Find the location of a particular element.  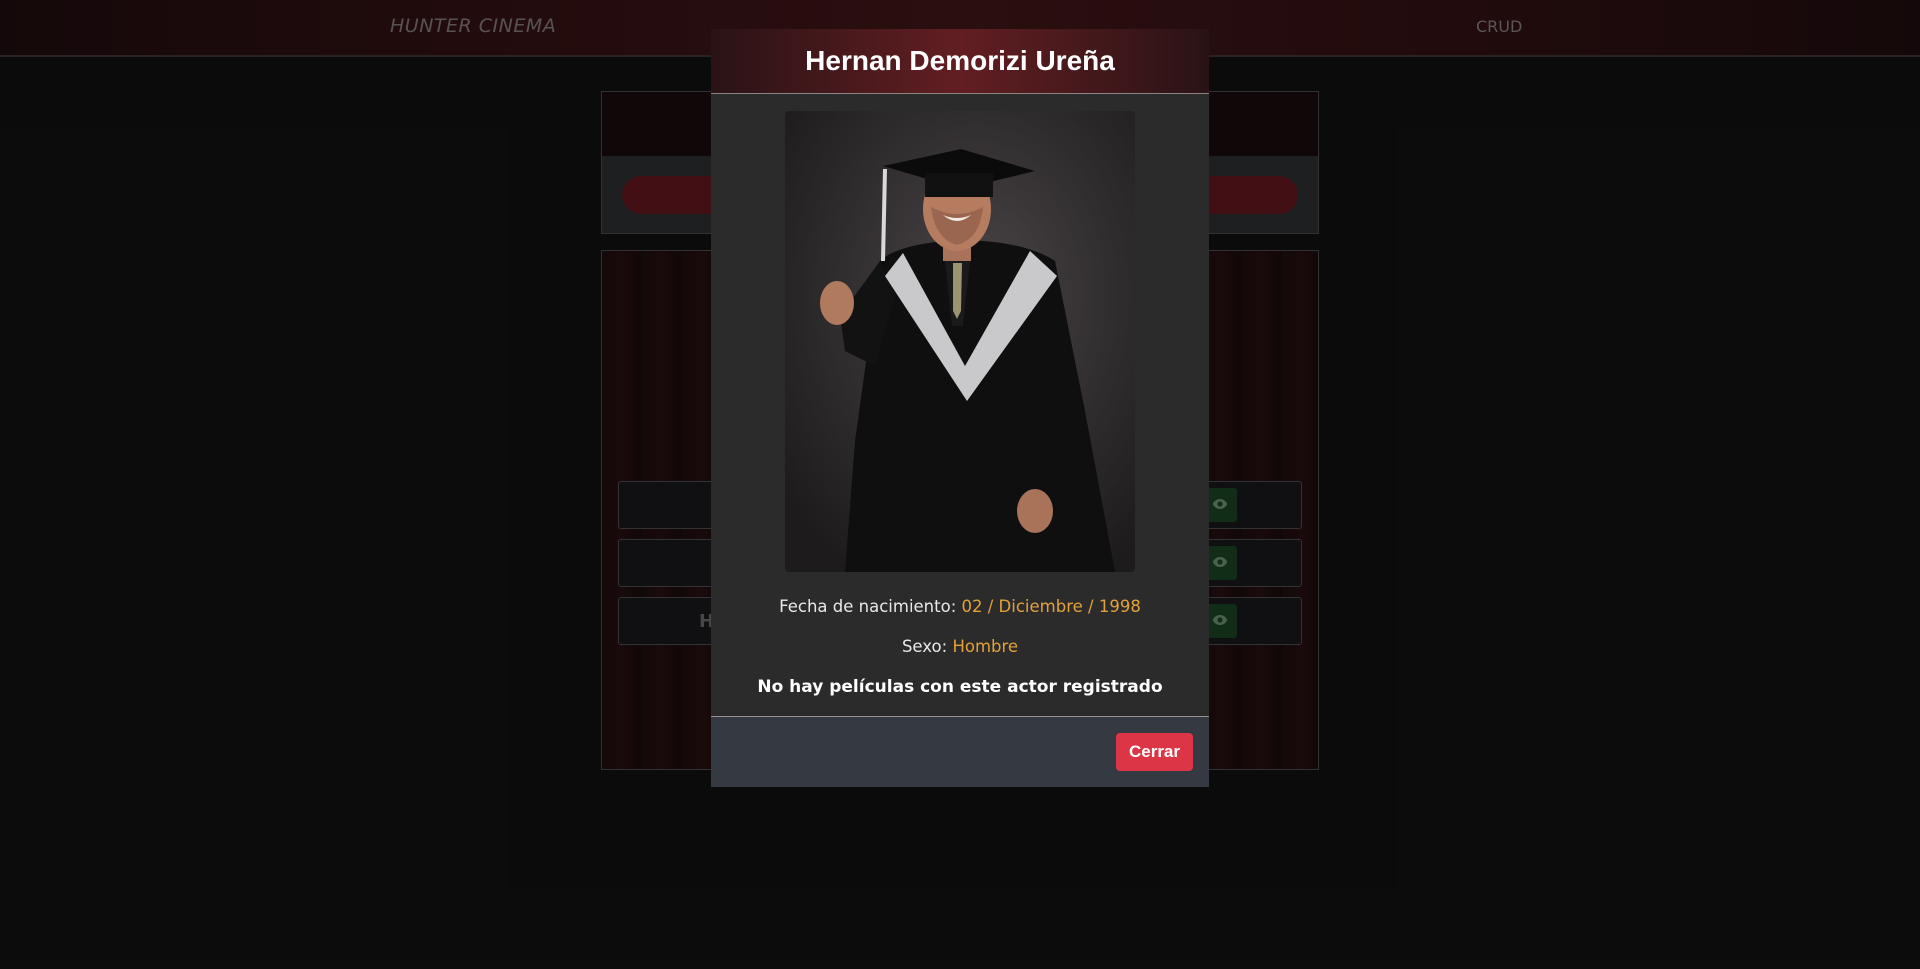

actor-photo-illustration is located at coordinates (960, 341).